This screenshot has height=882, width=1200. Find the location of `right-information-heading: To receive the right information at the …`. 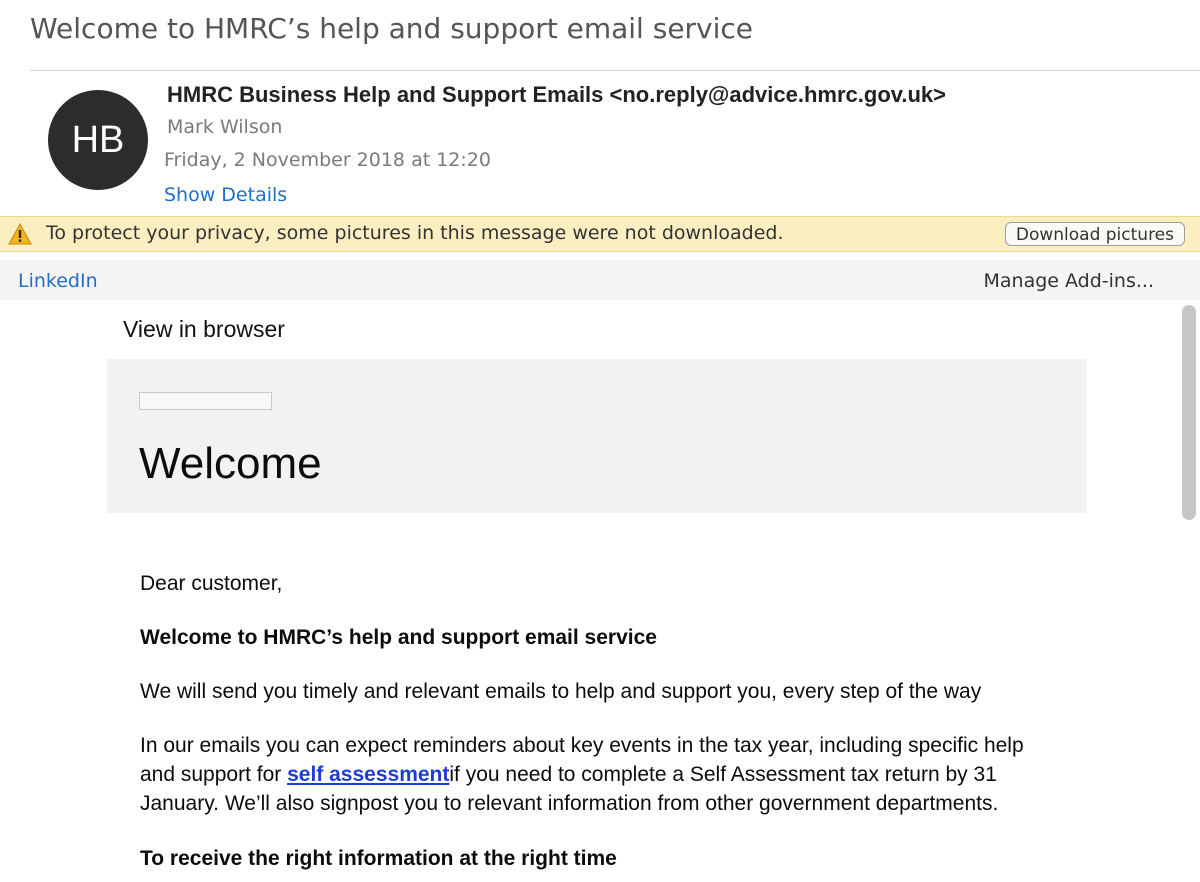

right-information-heading: To receive the right information at the … is located at coordinates (378, 858).